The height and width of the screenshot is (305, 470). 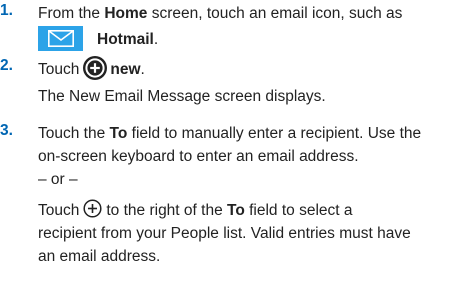 I want to click on step-text: Hotmail., so click(x=251, y=40).